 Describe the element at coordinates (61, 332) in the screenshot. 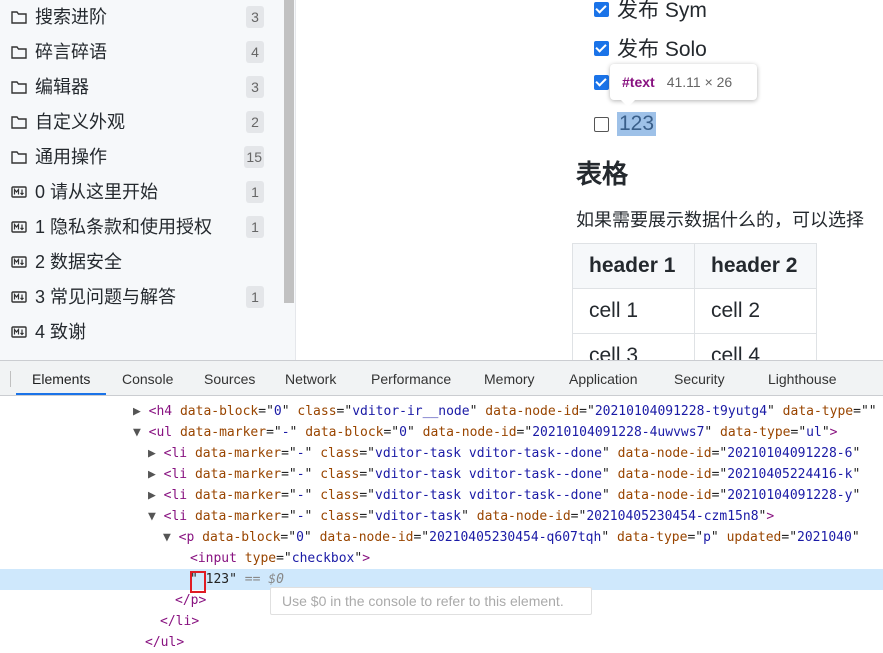

I see `tree-item-label: 4 致谢` at that location.